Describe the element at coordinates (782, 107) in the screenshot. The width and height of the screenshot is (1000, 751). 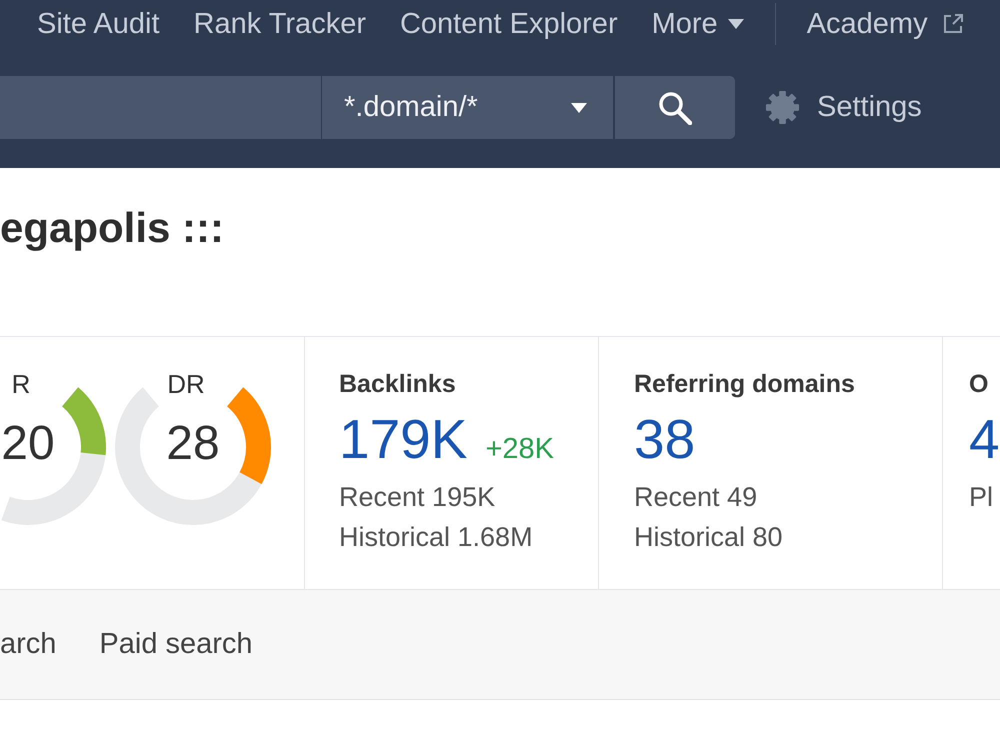
I see `settings-icon` at that location.